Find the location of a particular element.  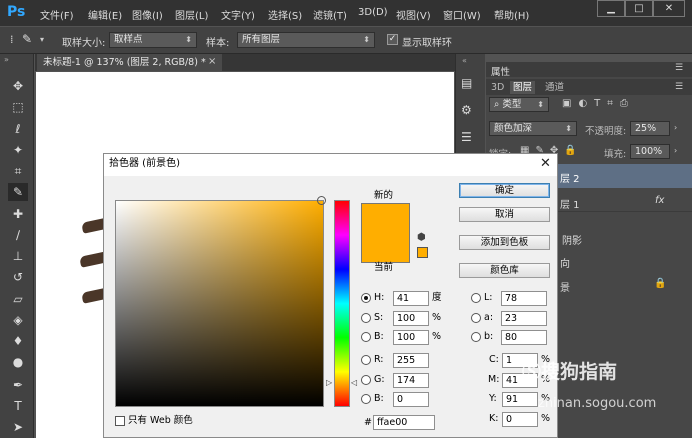

current-color-swatch is located at coordinates (385, 248).